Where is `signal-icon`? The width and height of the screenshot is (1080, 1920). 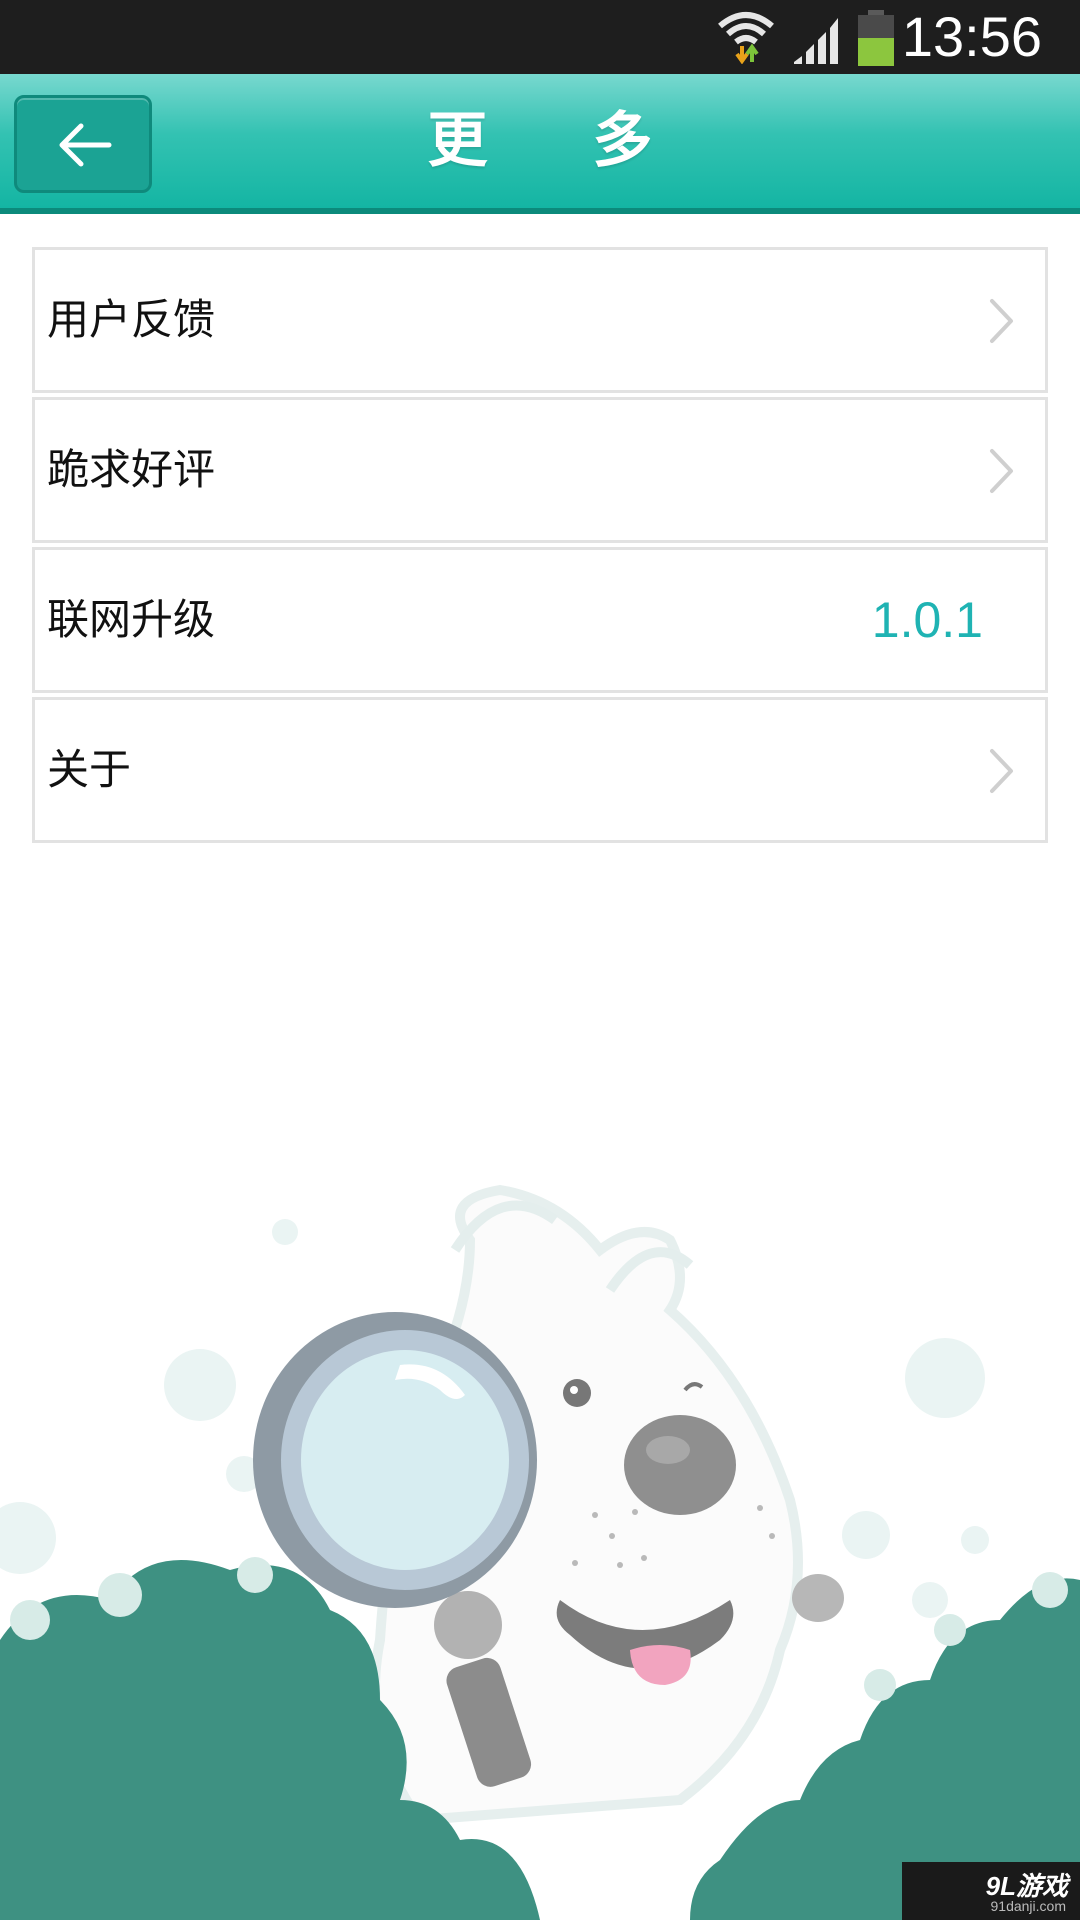
signal-icon is located at coordinates (816, 41).